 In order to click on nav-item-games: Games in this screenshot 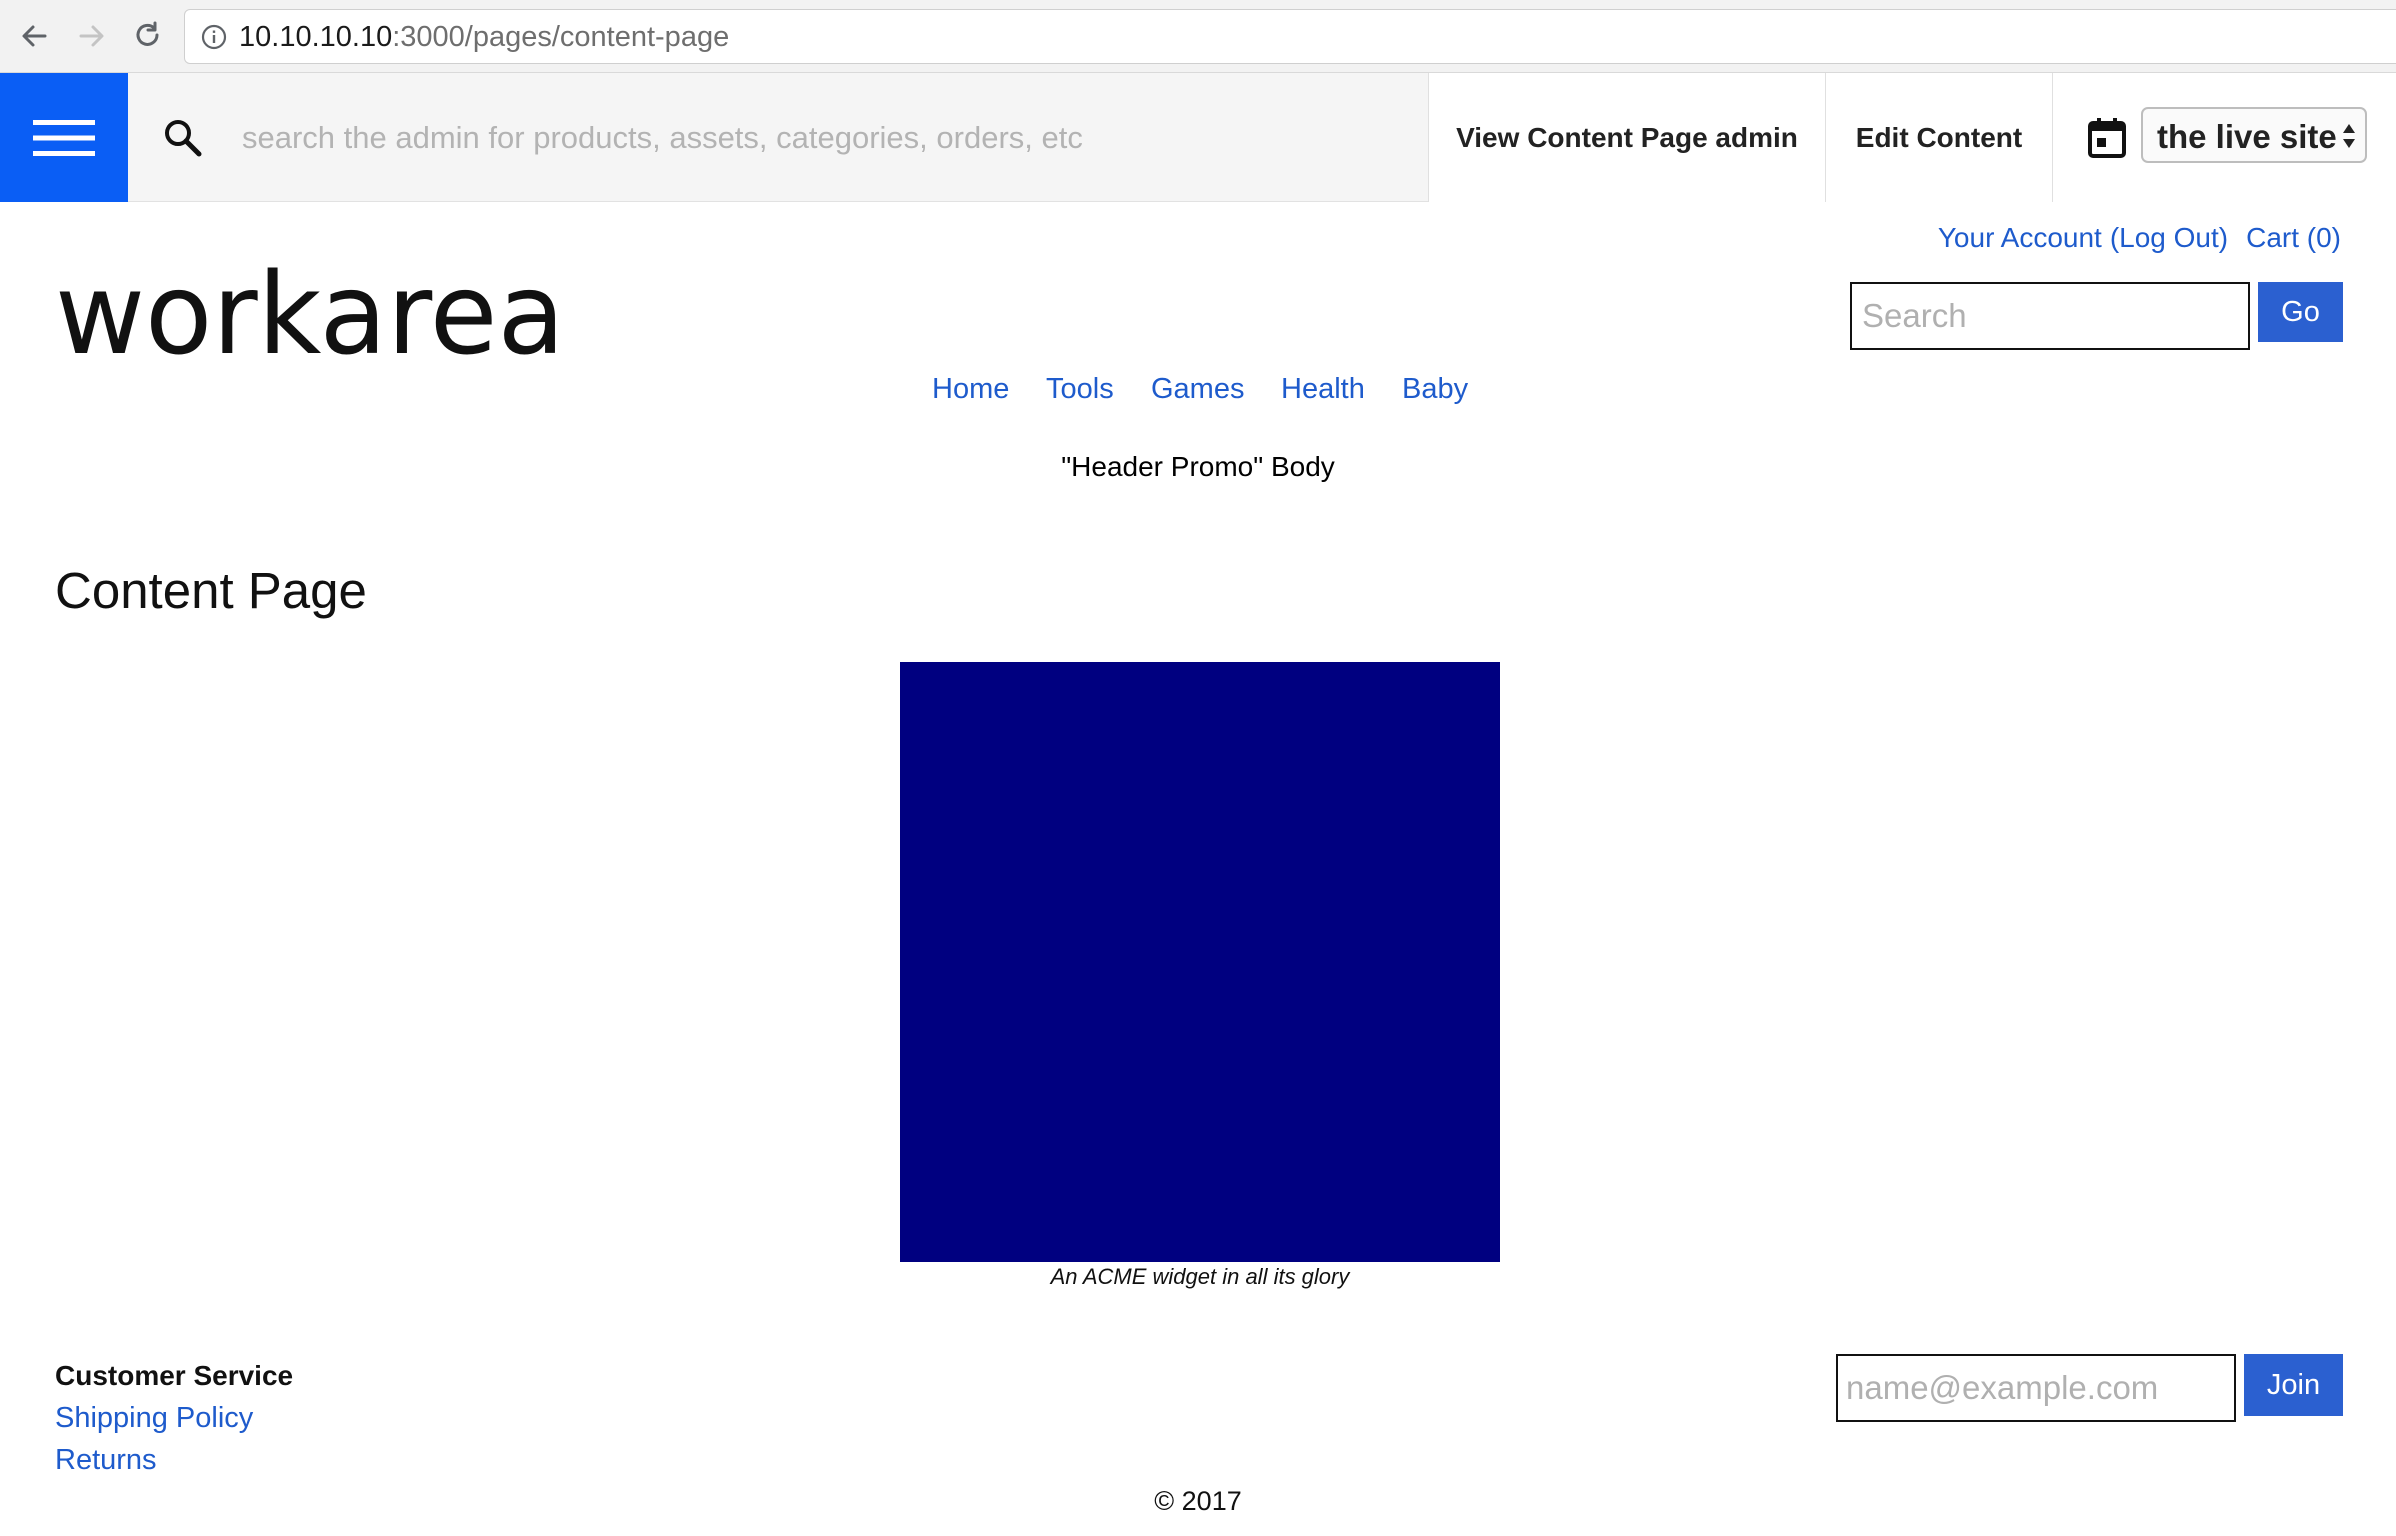, I will do `click(1197, 389)`.